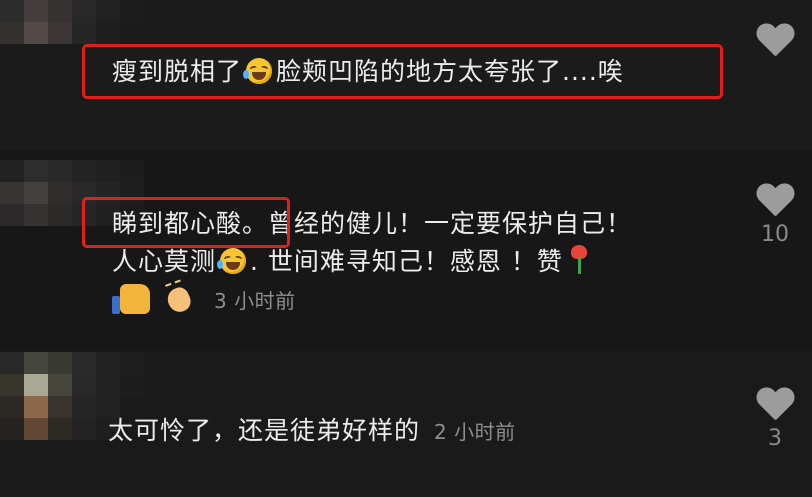 The height and width of the screenshot is (497, 812). I want to click on avatar, so click(72, 22).